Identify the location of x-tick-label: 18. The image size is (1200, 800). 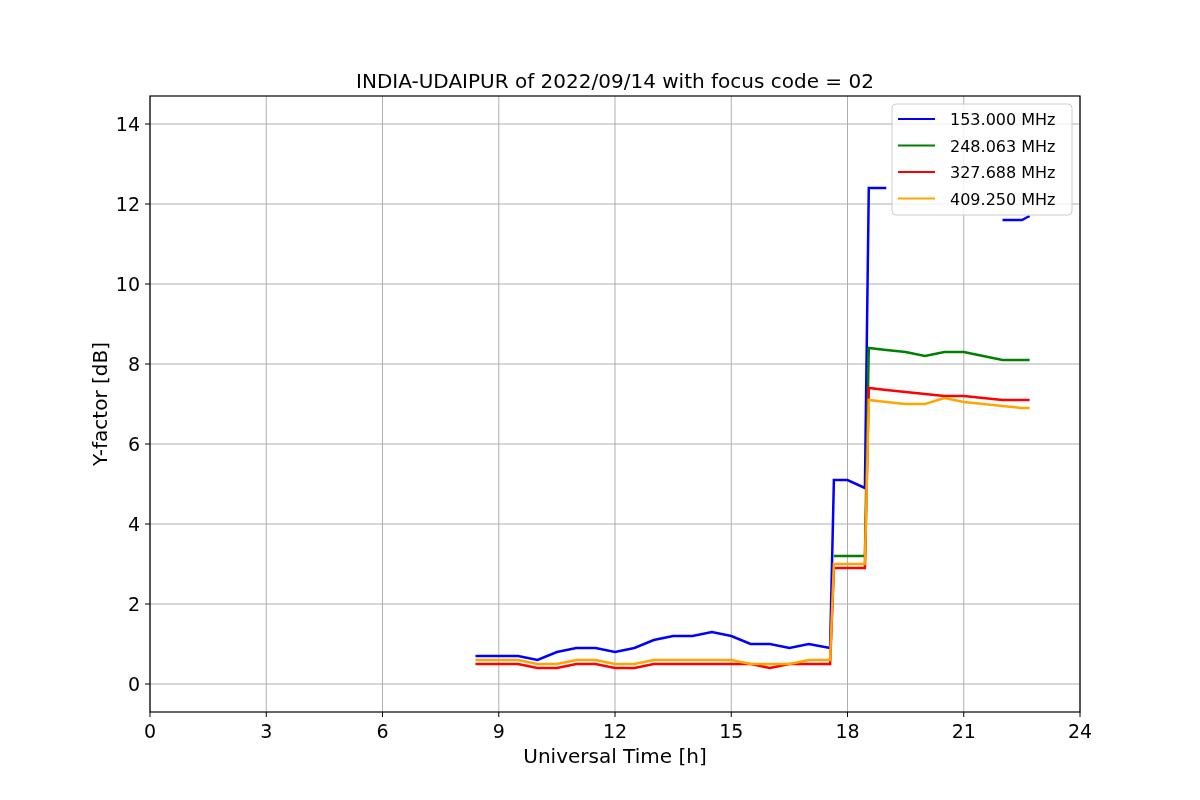
(847, 731).